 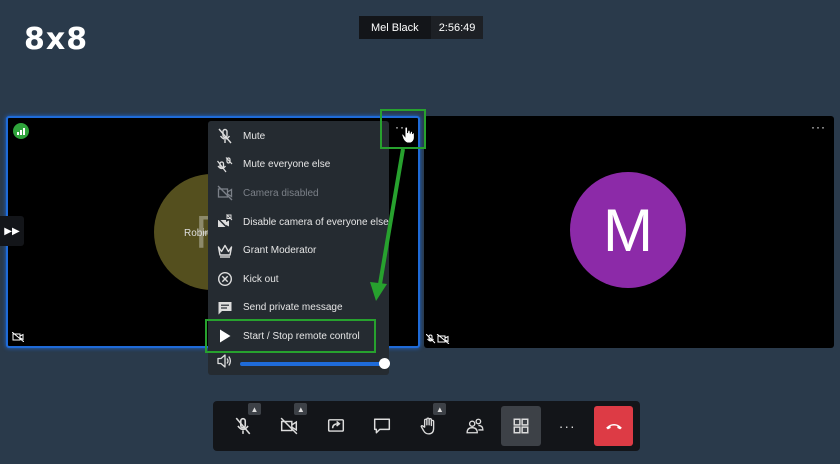 I want to click on hangup-icon, so click(x=613, y=427).